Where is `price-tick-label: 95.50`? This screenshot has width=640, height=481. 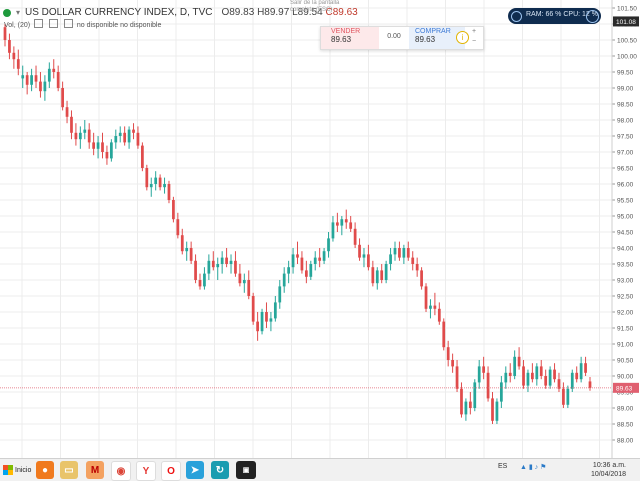 price-tick-label: 95.50 is located at coordinates (625, 201).